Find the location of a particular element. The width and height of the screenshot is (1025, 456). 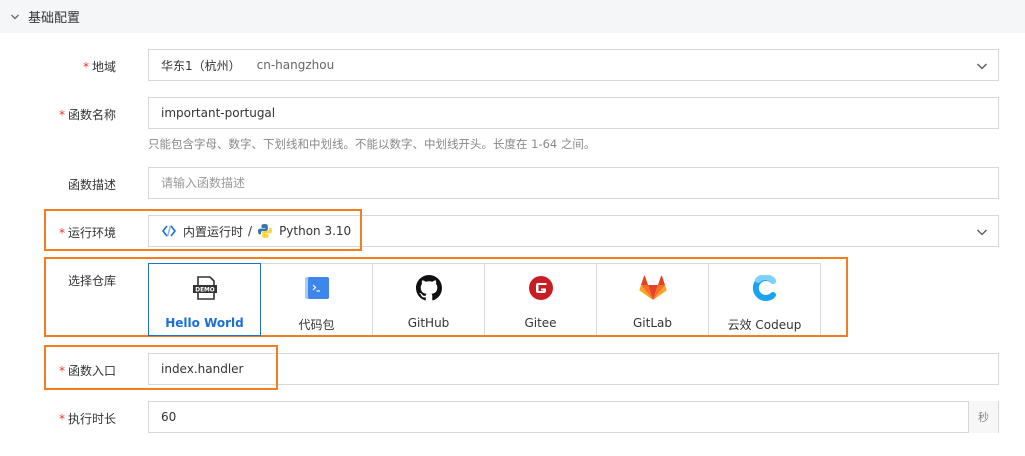

repo-option-label: Gitee is located at coordinates (540, 323).